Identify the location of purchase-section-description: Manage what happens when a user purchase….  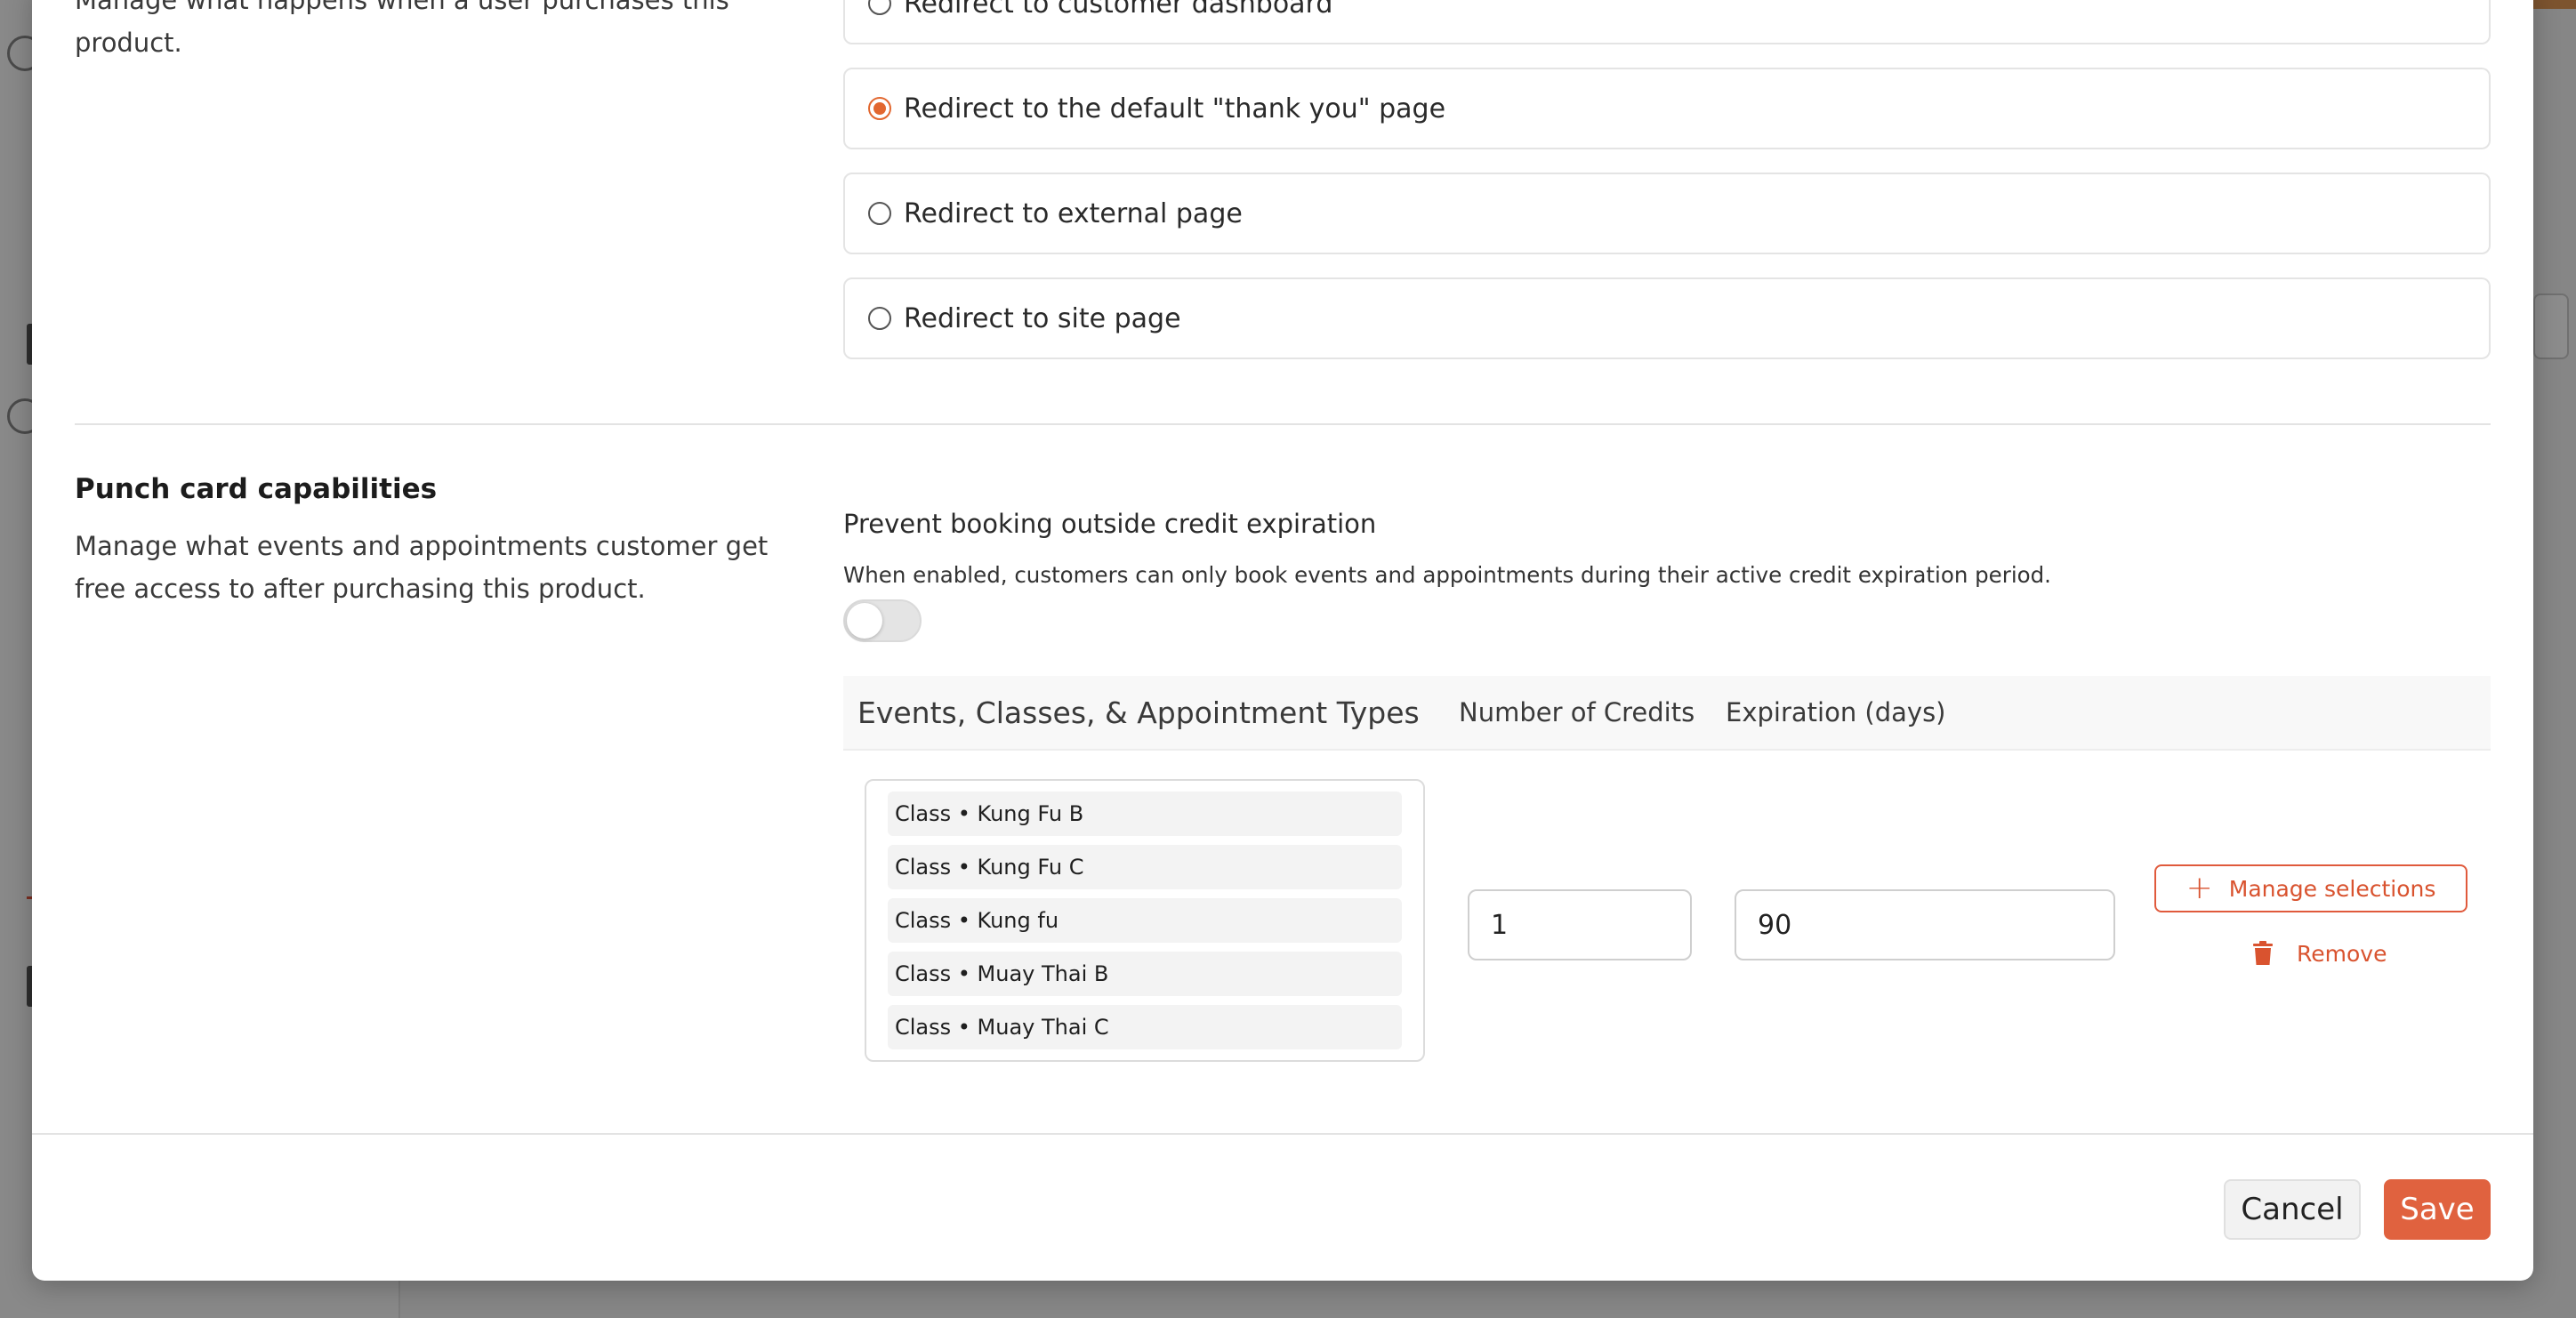
(402, 29).